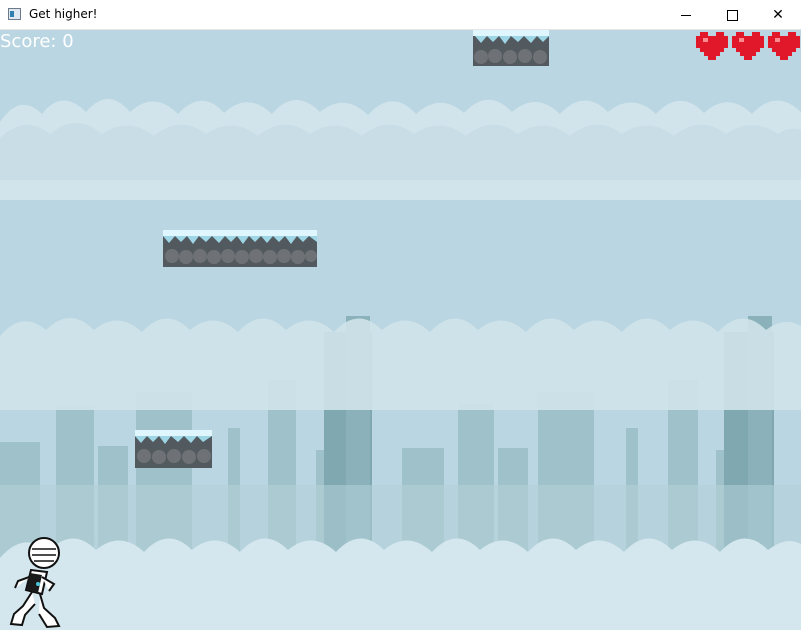 The image size is (801, 630). Describe the element at coordinates (35, 583) in the screenshot. I see `knight-player` at that location.